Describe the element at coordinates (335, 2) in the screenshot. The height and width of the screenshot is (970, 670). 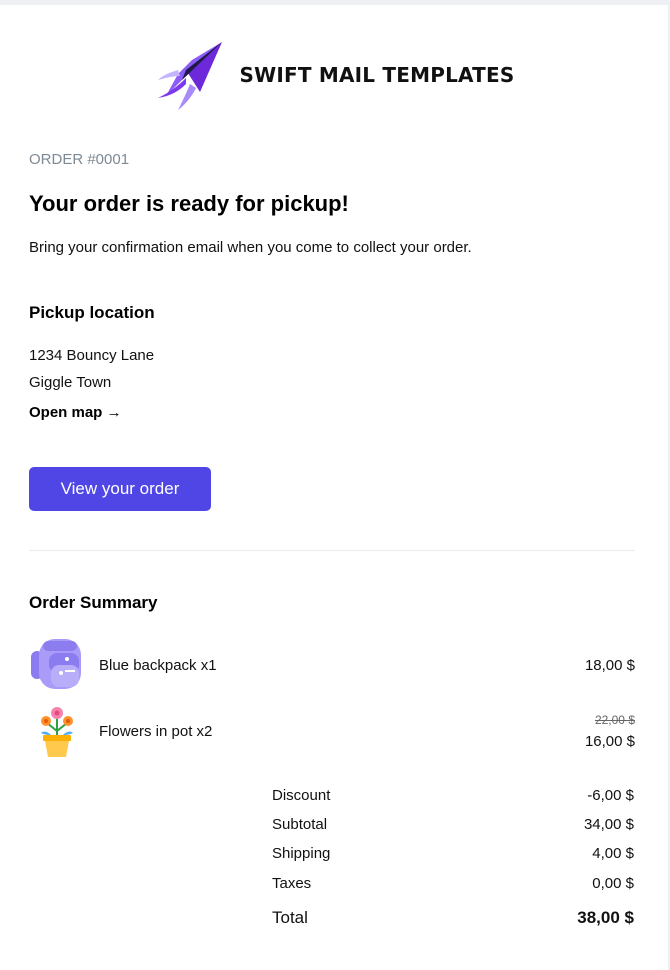
I see `top-border` at that location.